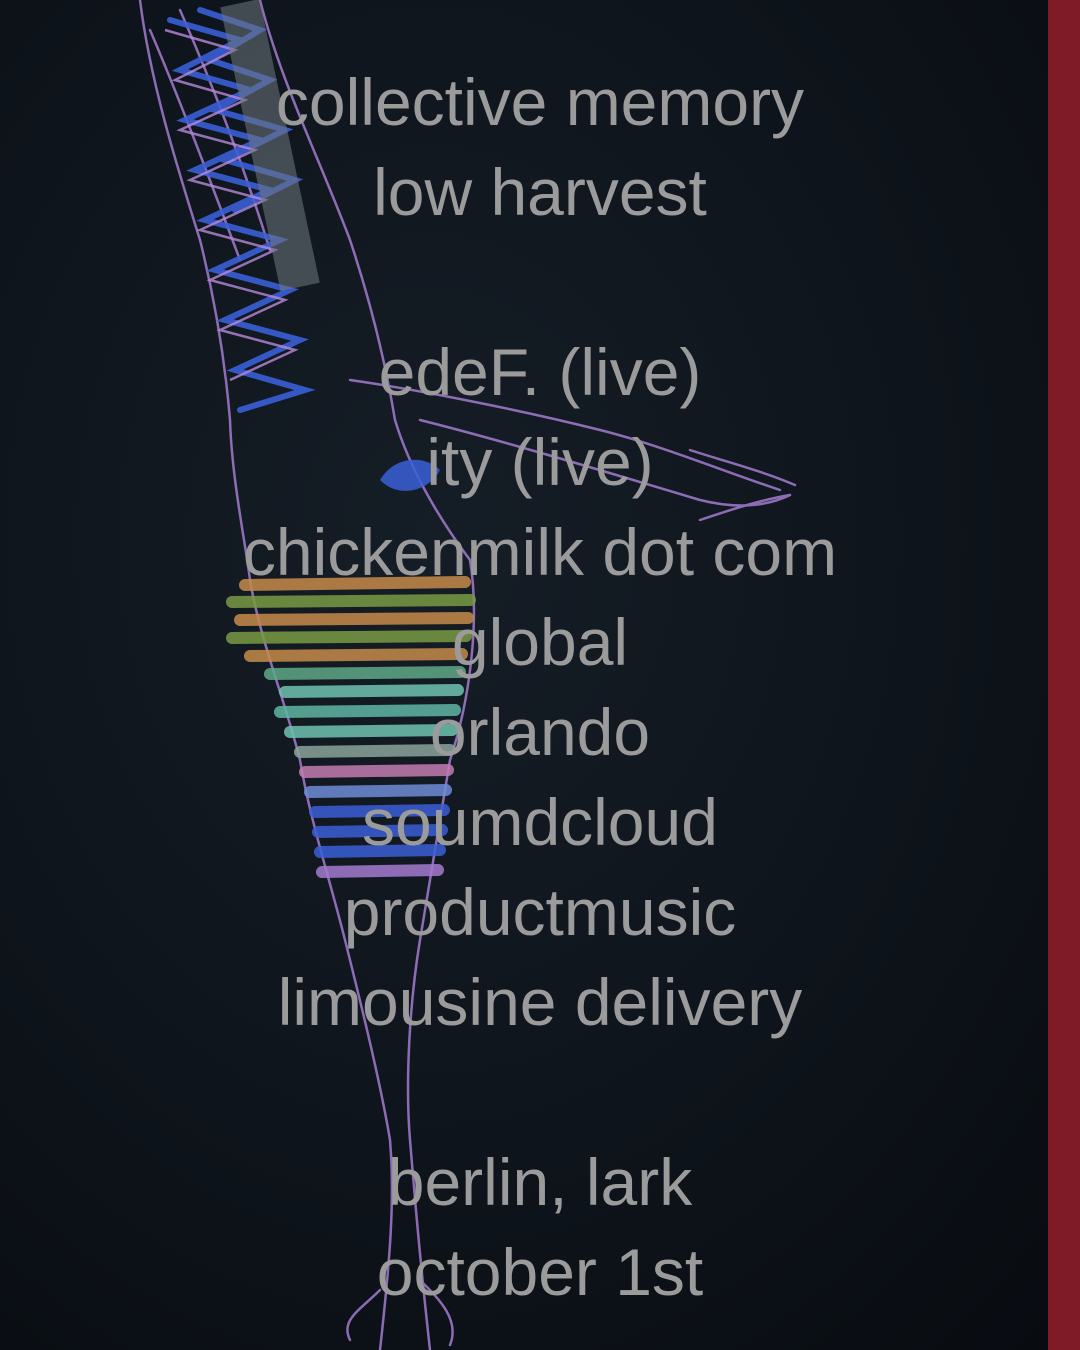 The image size is (1080, 1350). Describe the element at coordinates (540, 1182) in the screenshot. I see `venue-text: berlin, lark` at that location.